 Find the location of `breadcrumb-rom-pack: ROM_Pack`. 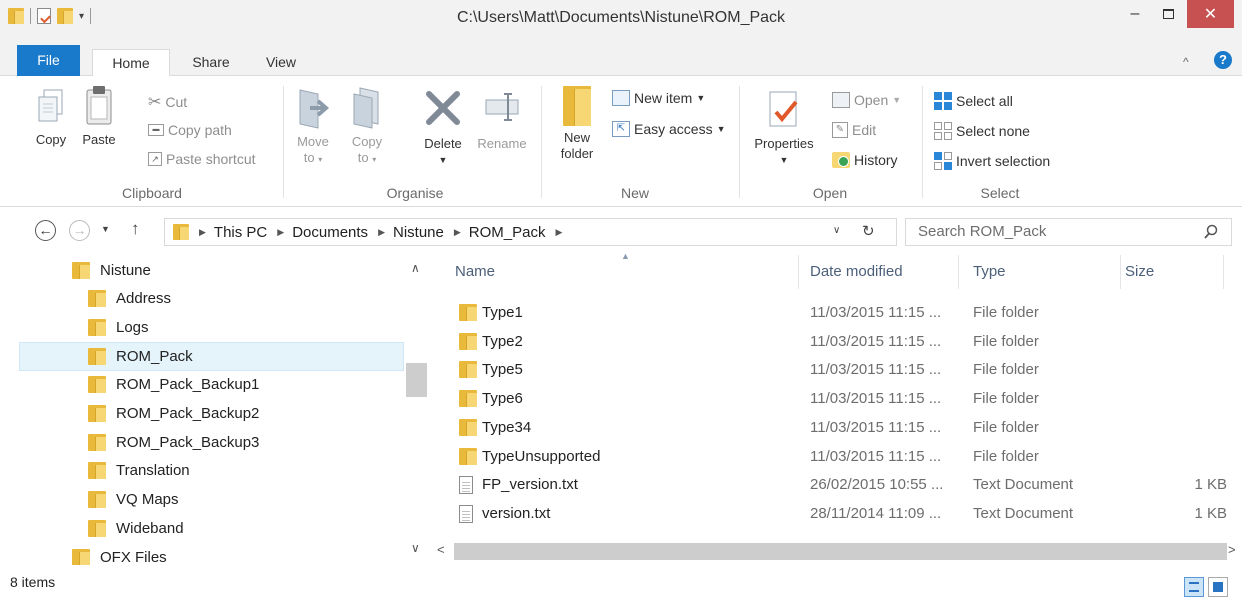

breadcrumb-rom-pack: ROM_Pack is located at coordinates (507, 232).